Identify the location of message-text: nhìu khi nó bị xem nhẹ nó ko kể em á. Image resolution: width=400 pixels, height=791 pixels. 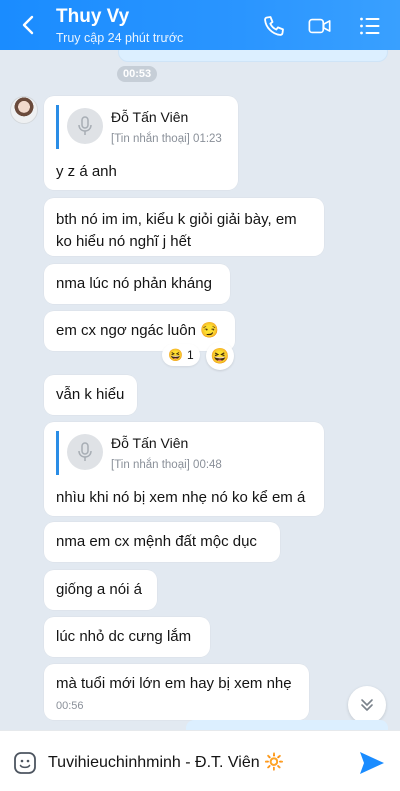
(181, 497).